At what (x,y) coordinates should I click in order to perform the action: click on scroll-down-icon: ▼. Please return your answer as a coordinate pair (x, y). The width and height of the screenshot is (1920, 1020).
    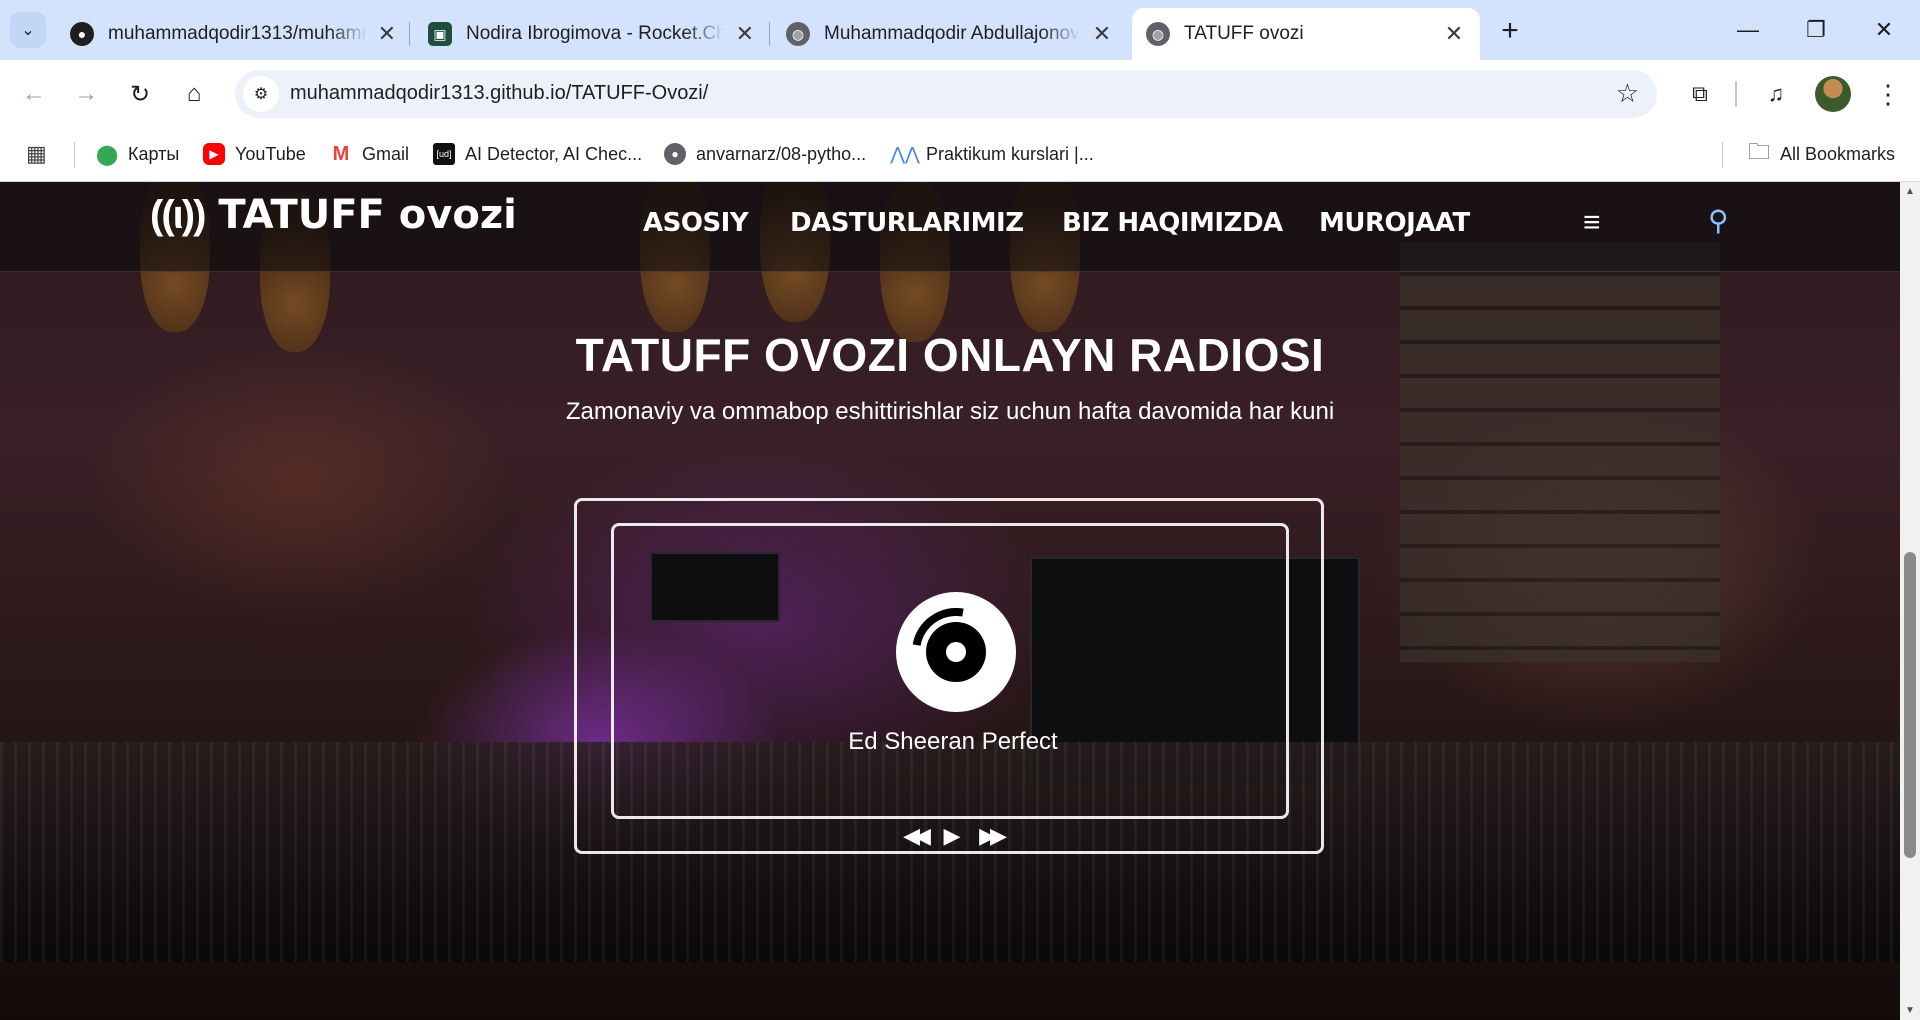
    Looking at the image, I should click on (1910, 1010).